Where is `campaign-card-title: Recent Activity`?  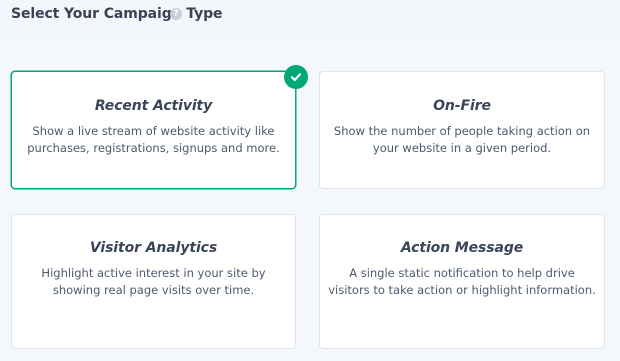 campaign-card-title: Recent Activity is located at coordinates (153, 106).